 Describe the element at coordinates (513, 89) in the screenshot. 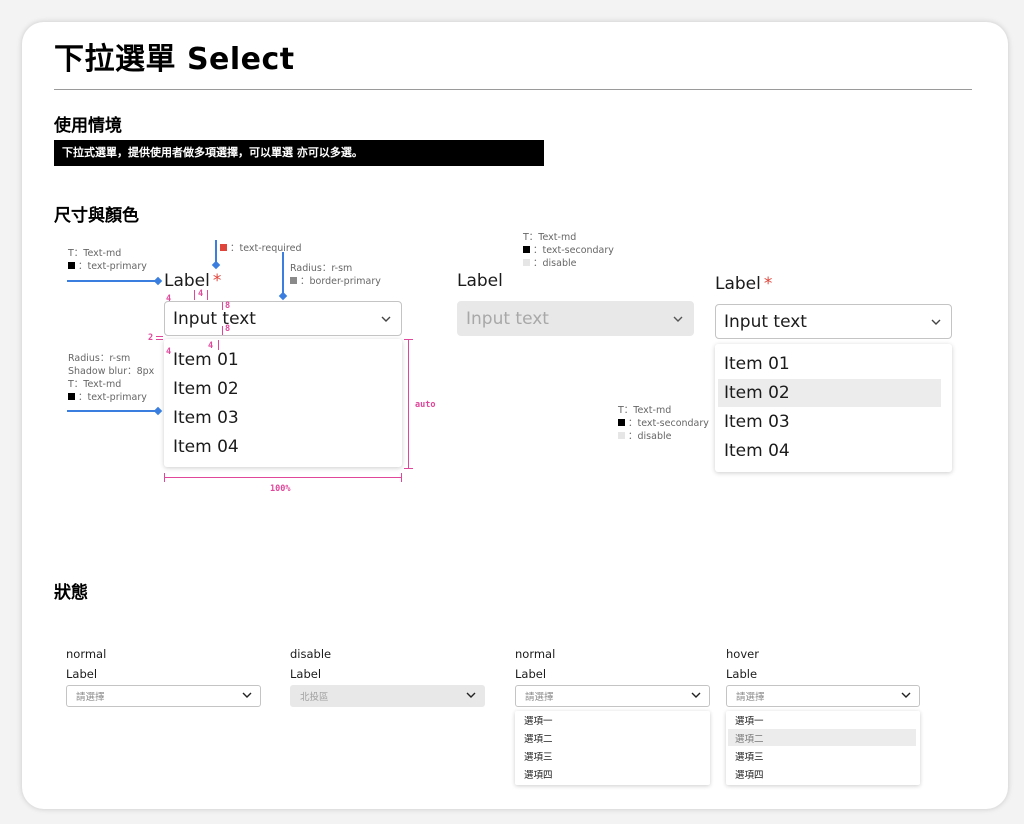

I see `title-divider` at that location.